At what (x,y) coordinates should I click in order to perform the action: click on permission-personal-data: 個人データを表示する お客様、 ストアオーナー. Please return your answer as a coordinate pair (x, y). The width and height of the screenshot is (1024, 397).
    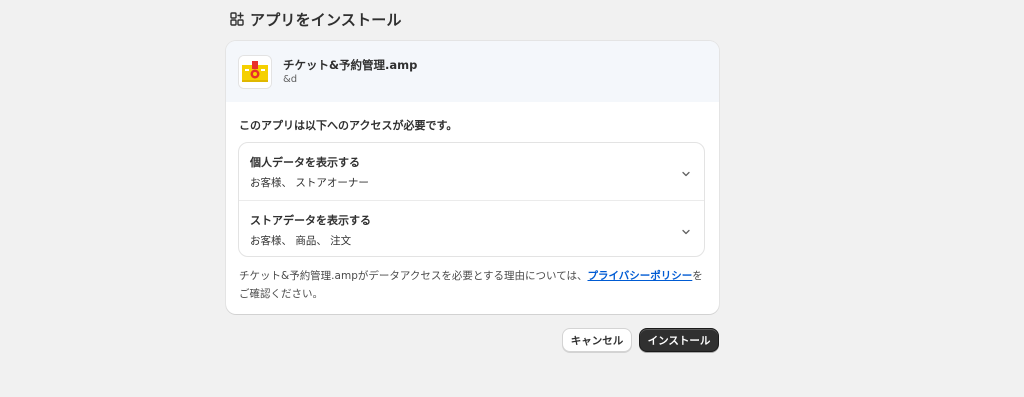
    Looking at the image, I should click on (471, 171).